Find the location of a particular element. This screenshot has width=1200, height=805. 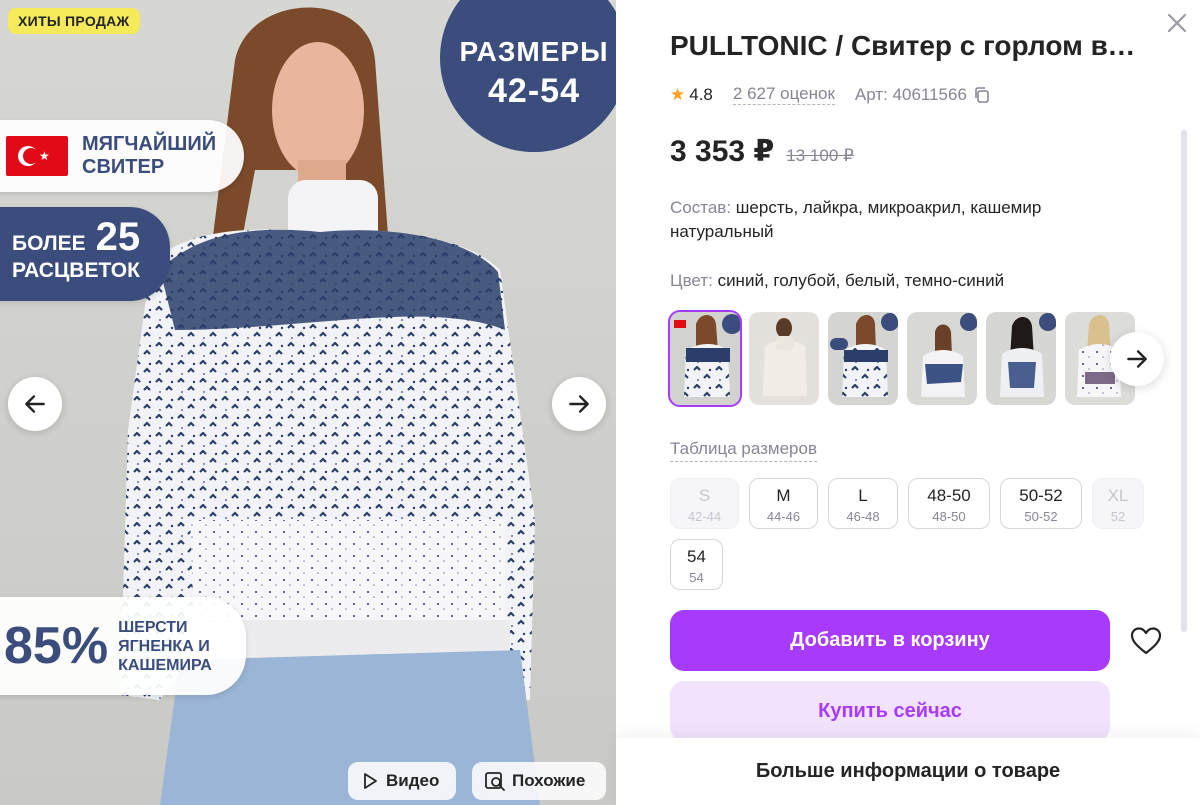

size-ru: 46-48 is located at coordinates (863, 516).